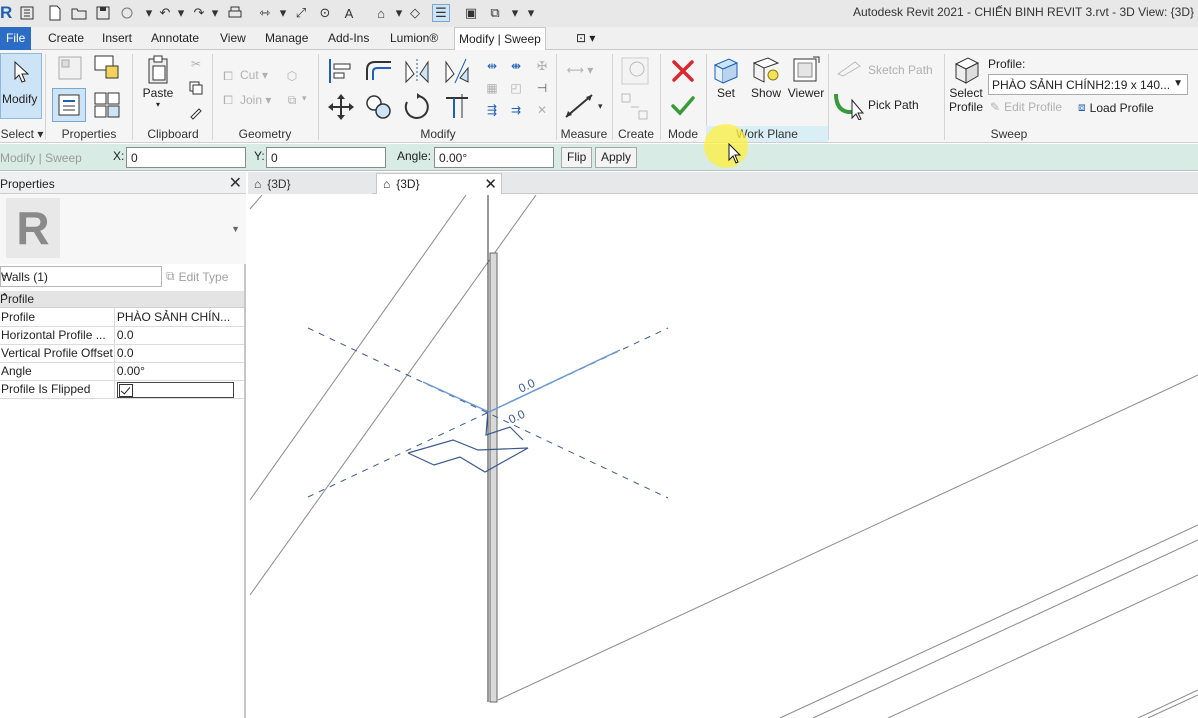  What do you see at coordinates (197, 276) in the screenshot?
I see `edit-type-button: ⧉ Edit Type` at bounding box center [197, 276].